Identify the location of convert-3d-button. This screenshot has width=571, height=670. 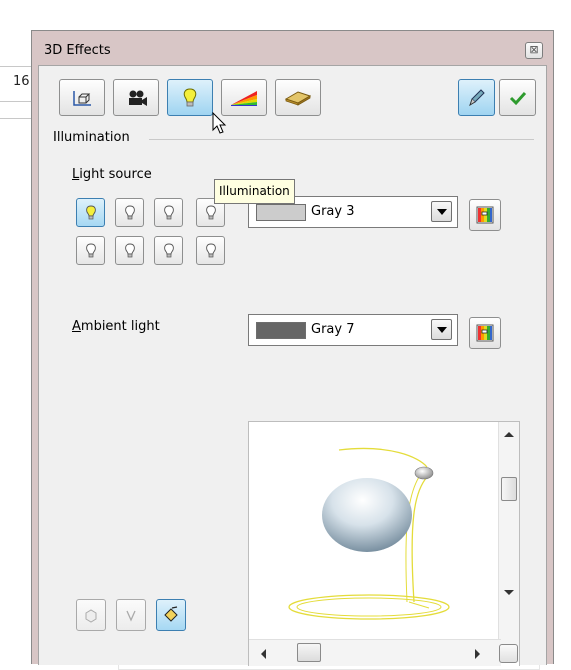
(476, 97).